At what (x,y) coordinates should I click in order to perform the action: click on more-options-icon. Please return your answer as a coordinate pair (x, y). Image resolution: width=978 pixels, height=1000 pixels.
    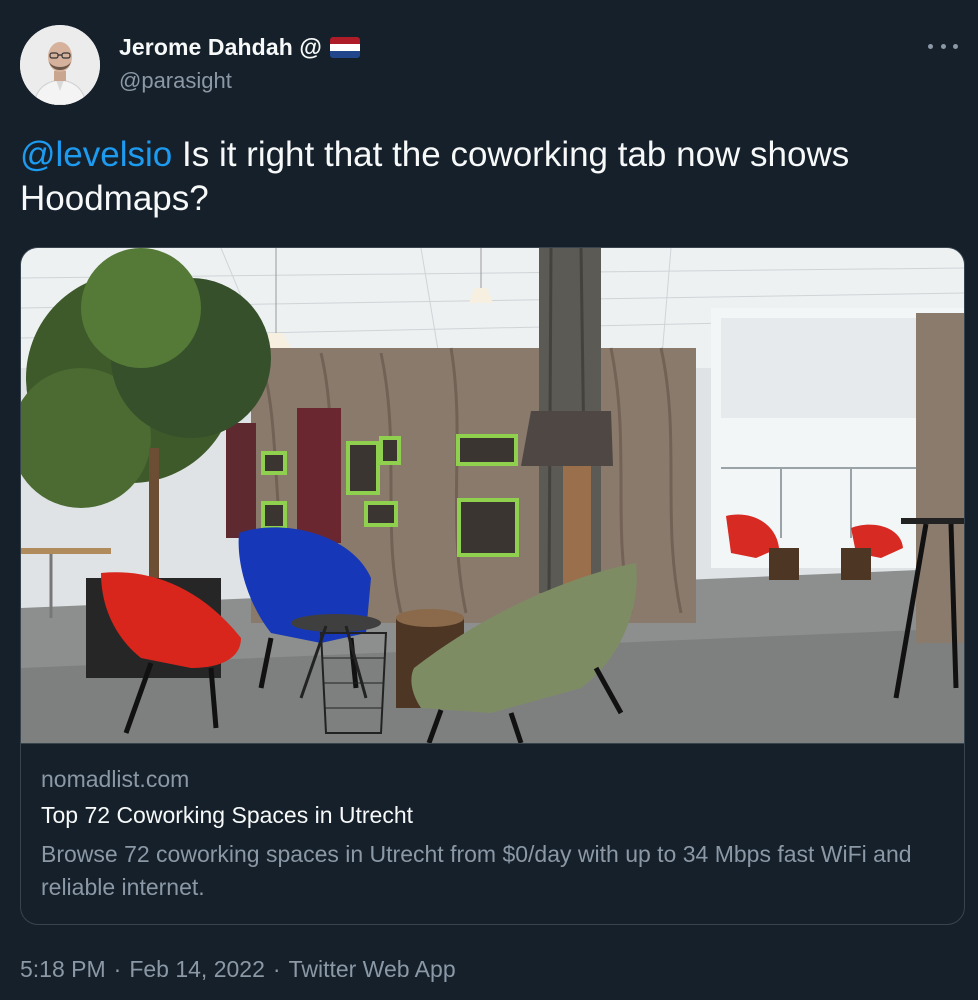
    Looking at the image, I should click on (943, 46).